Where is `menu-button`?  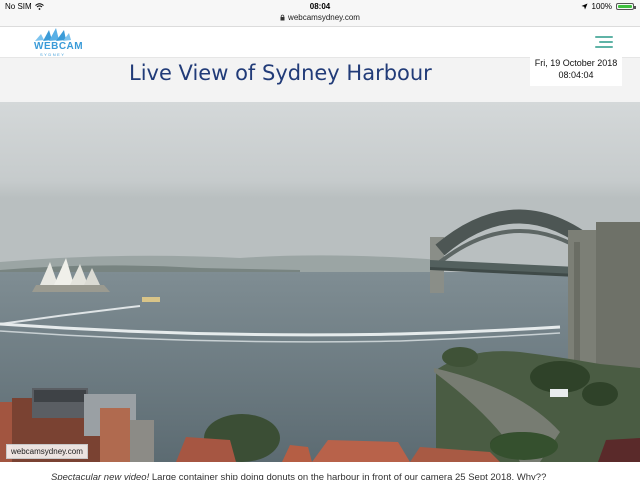 menu-button is located at coordinates (601, 42).